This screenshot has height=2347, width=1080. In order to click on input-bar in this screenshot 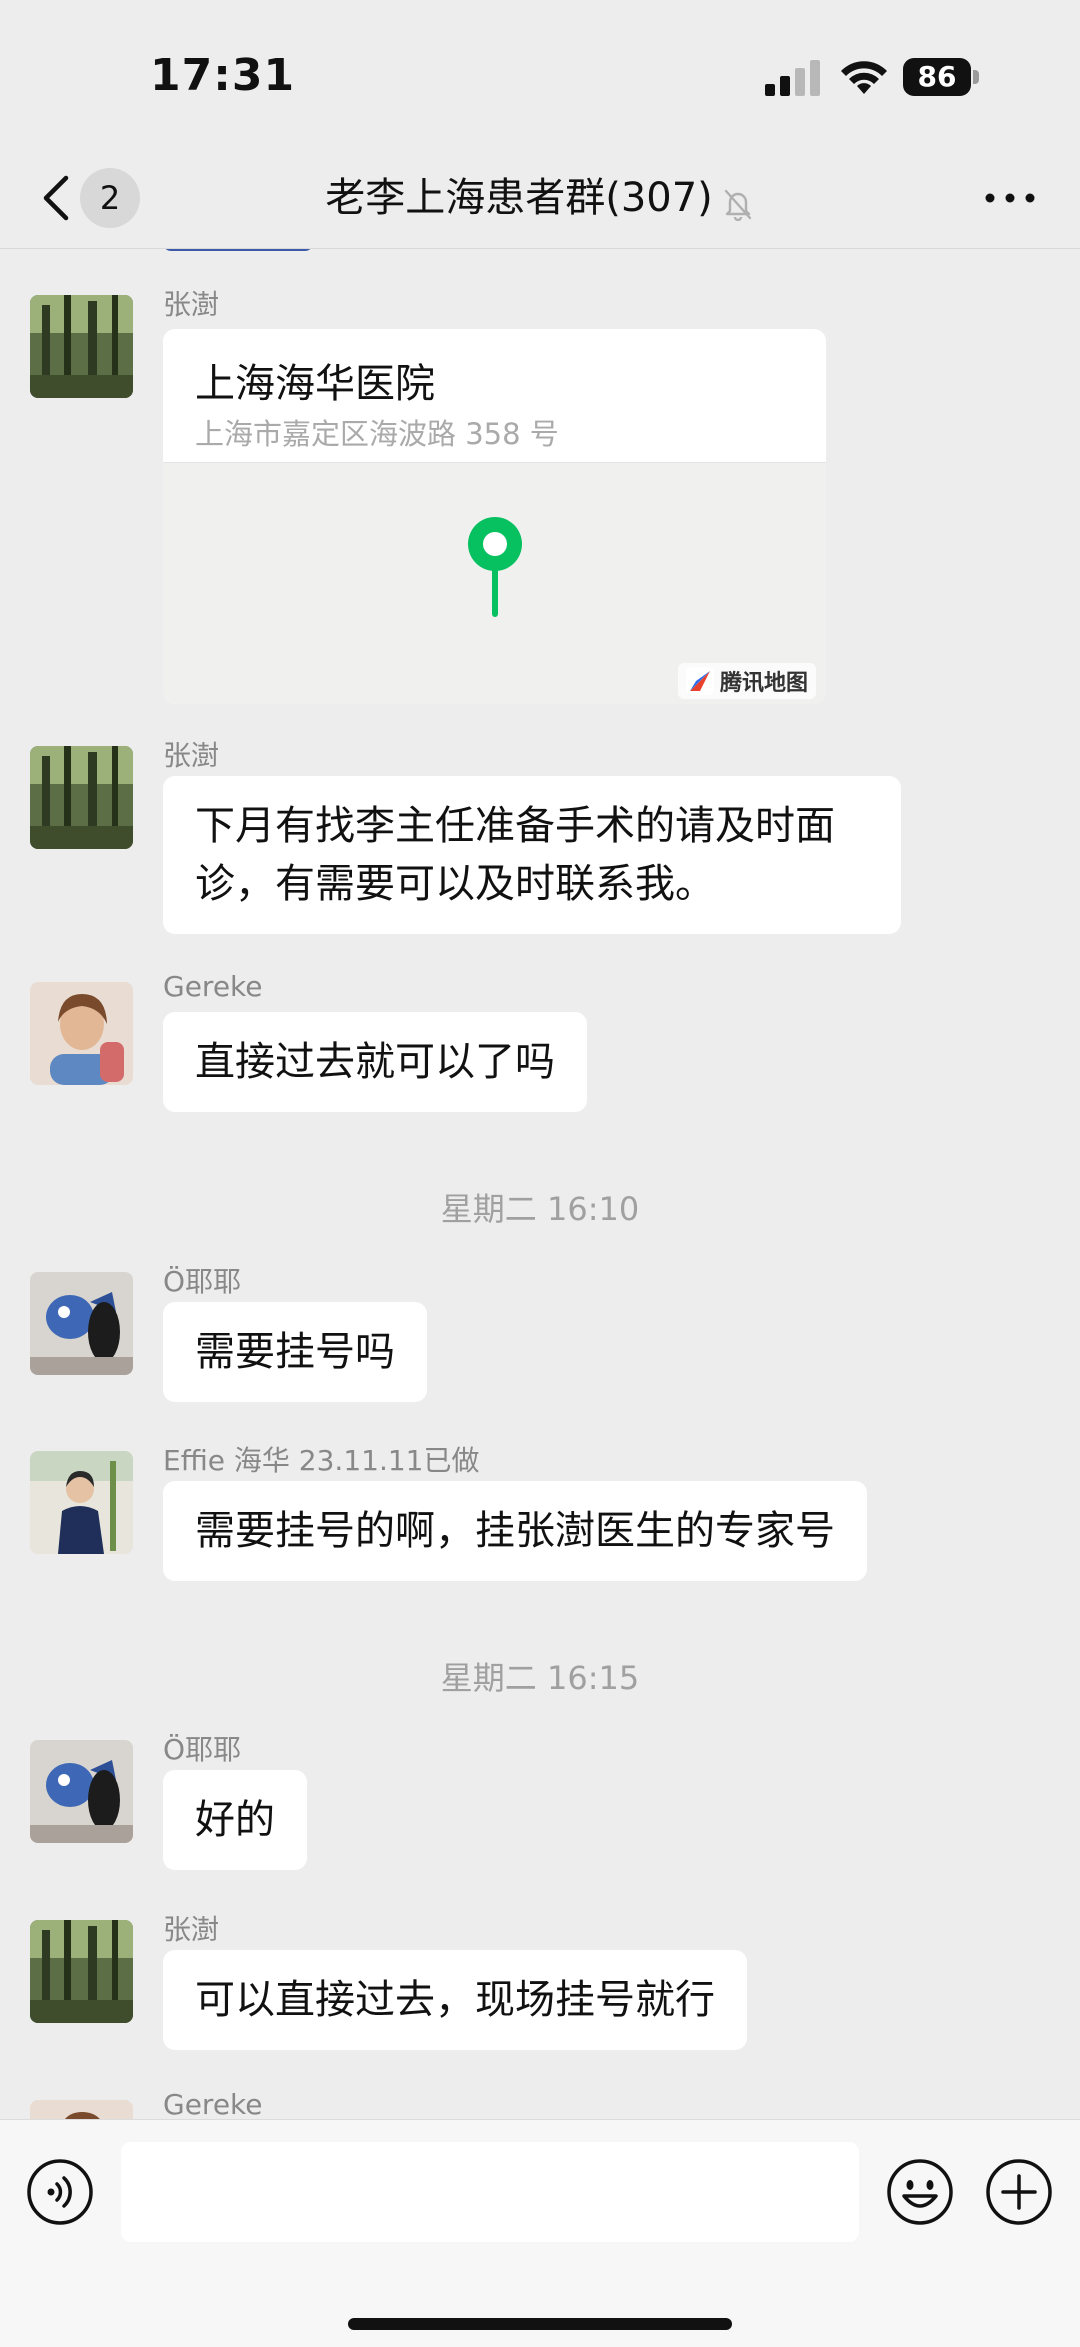, I will do `click(540, 2233)`.